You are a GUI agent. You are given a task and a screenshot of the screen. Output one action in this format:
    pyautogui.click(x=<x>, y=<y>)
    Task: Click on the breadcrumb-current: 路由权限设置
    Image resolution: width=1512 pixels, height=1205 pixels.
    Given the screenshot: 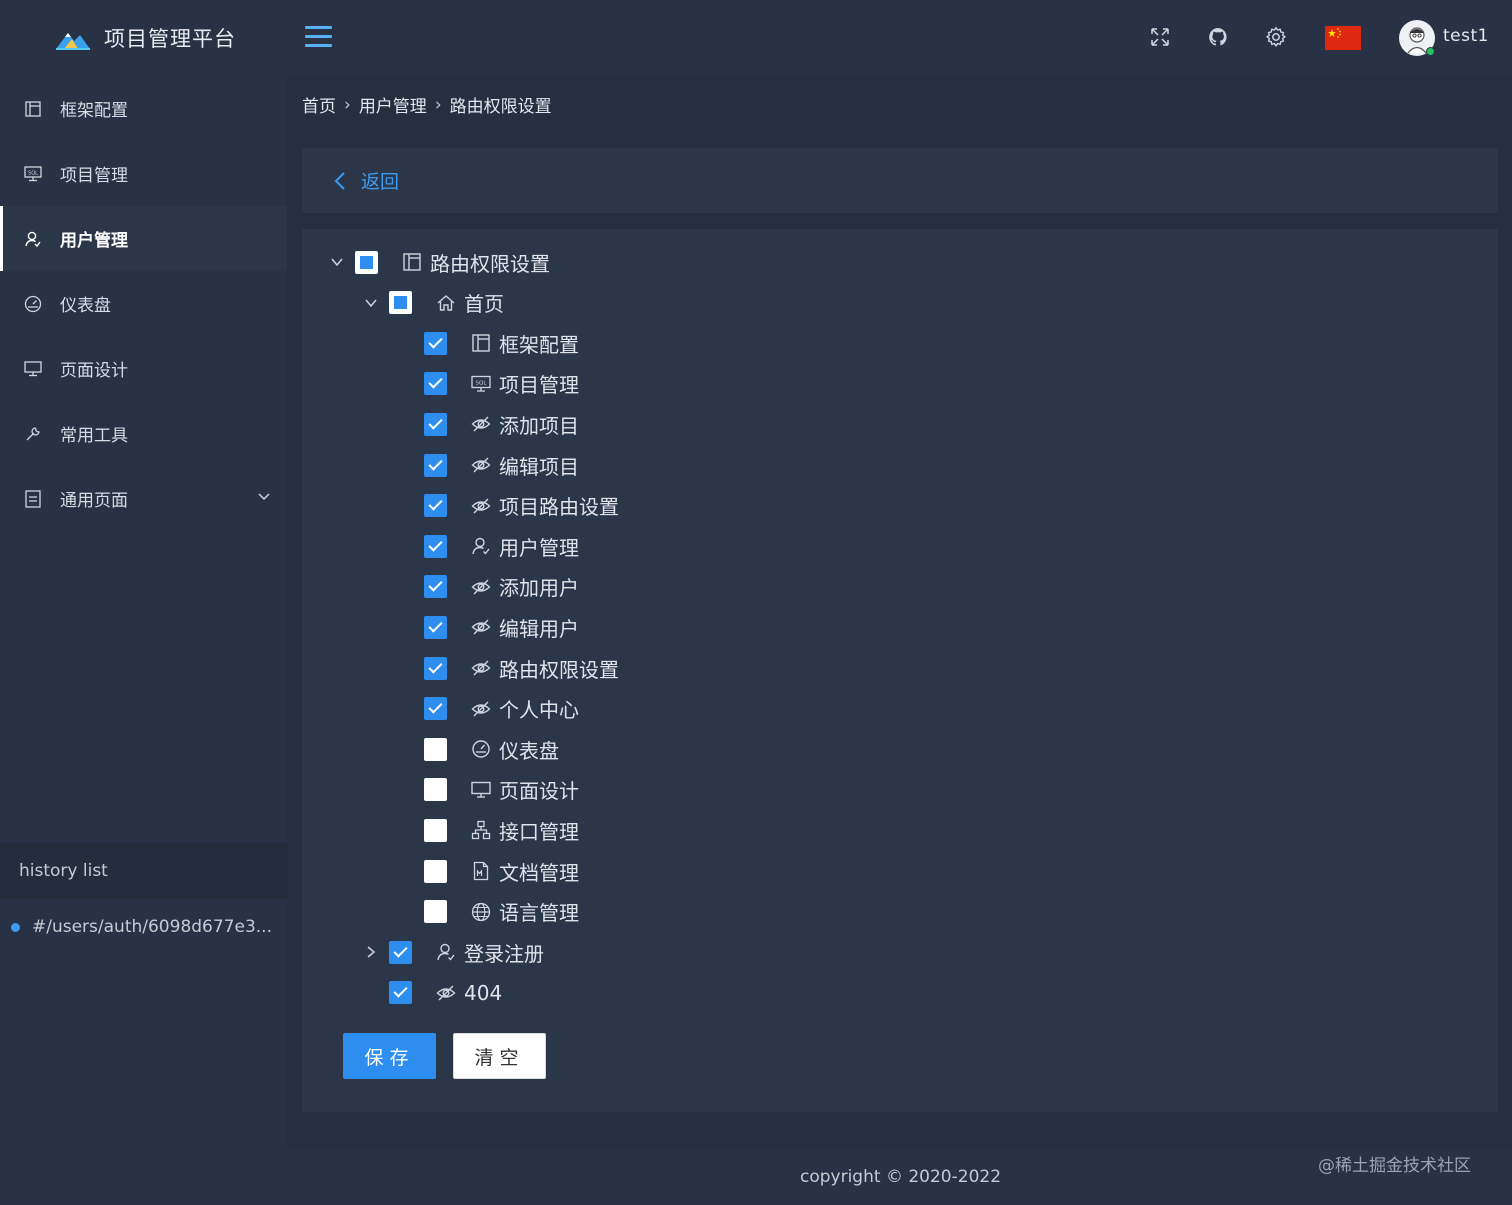 What is the action you would take?
    pyautogui.click(x=500, y=107)
    